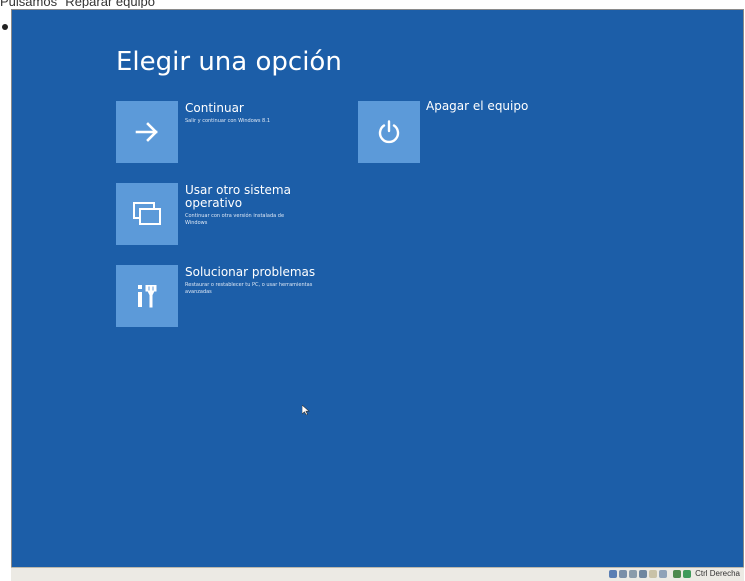  I want to click on list-bullet, so click(5, 27).